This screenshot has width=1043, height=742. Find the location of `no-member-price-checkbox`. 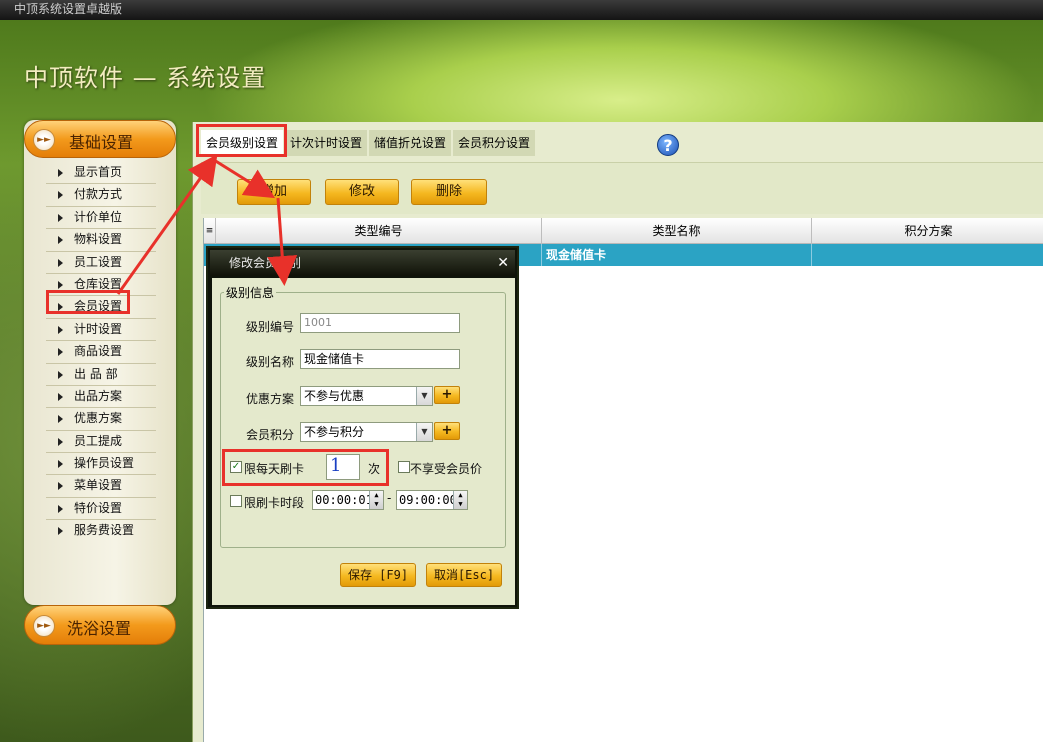

no-member-price-checkbox is located at coordinates (404, 467).